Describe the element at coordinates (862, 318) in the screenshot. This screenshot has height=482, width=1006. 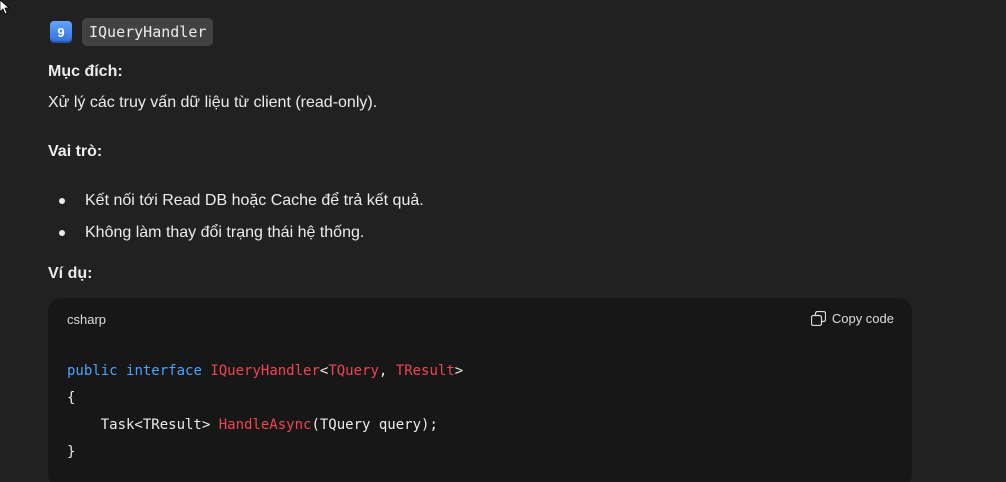
I see `copy-code-label: Copy code` at that location.